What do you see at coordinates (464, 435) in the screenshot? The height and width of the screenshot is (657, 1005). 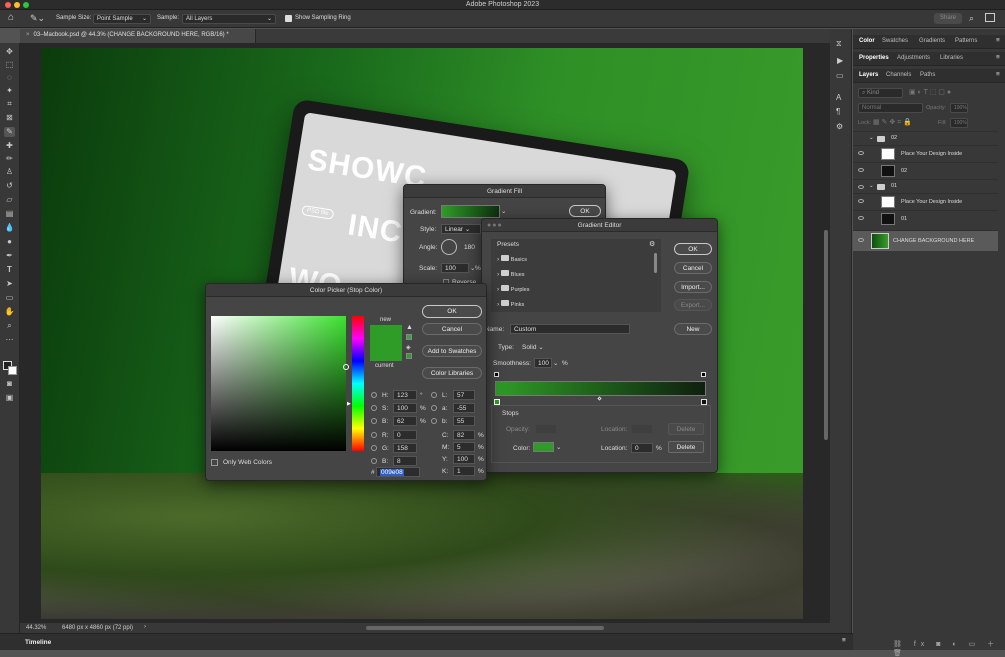 I see `cyan-field: 82` at bounding box center [464, 435].